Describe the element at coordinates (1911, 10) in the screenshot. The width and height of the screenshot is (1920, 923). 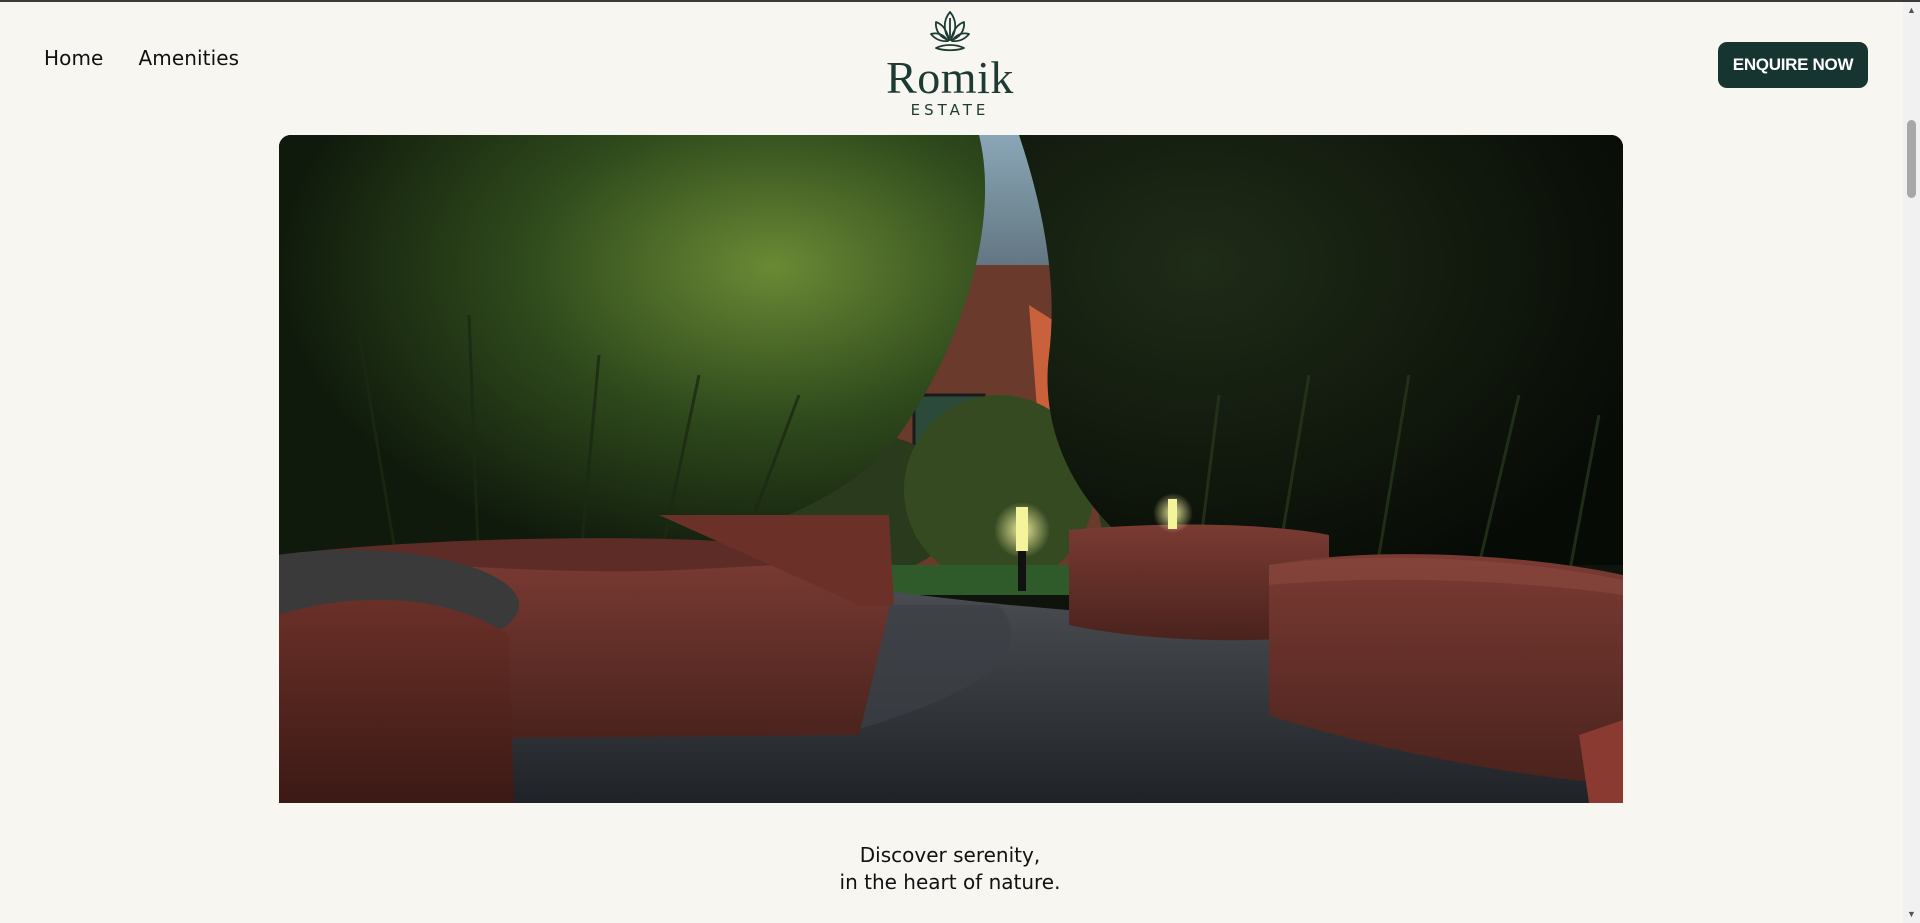
I see `scroll-up-arrow-icon: ▲` at that location.